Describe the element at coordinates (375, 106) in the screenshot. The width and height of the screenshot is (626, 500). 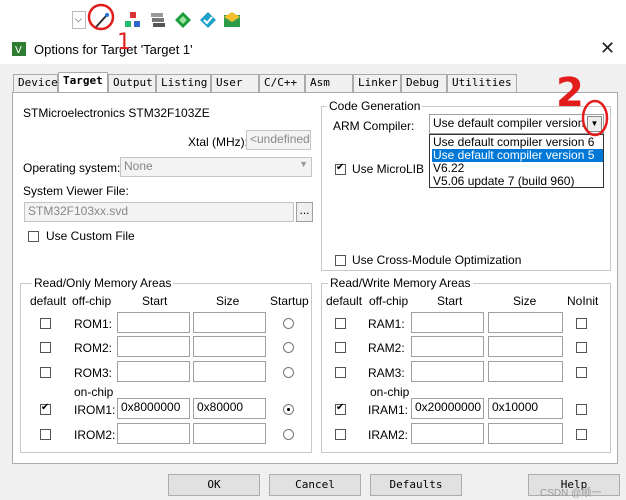
I see `code-generation-label: Code Generation` at that location.